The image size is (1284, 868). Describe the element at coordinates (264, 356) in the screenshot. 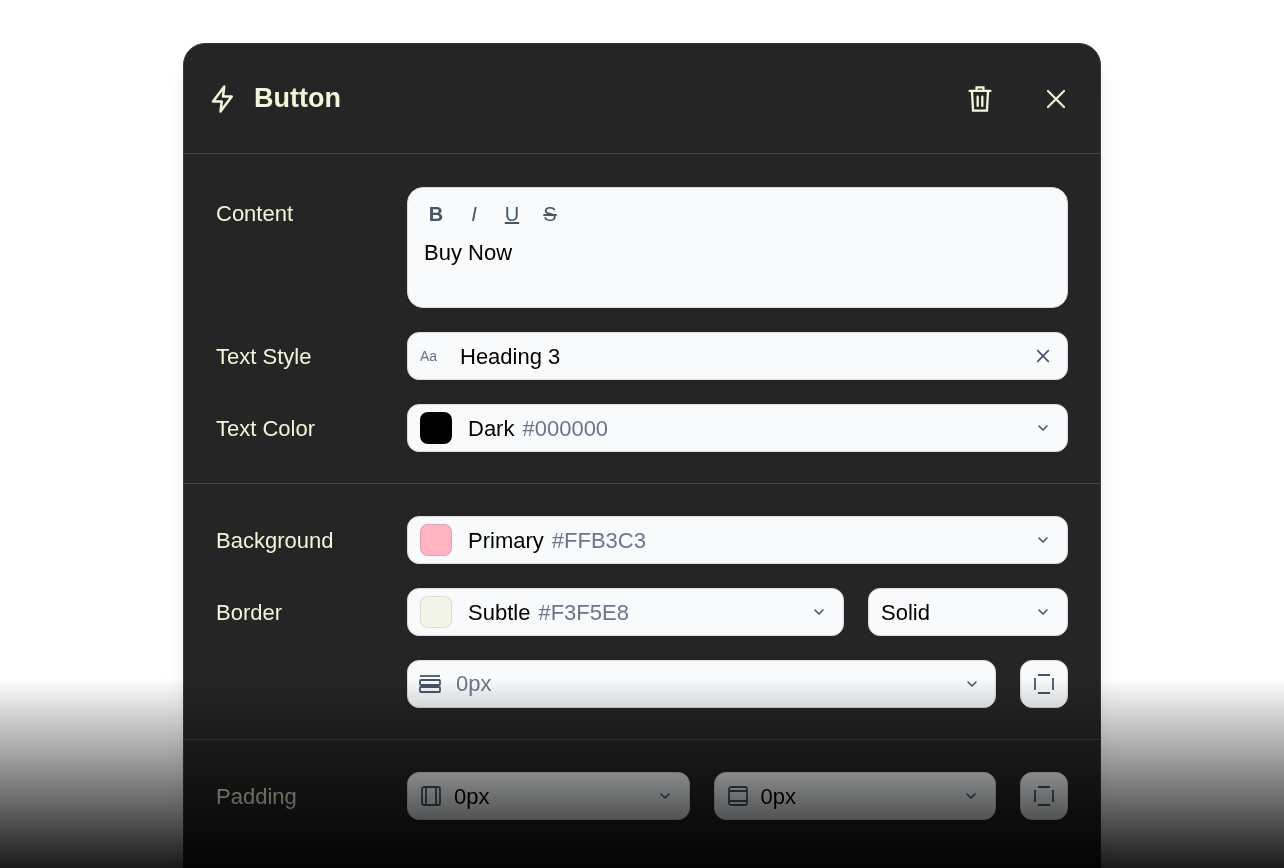

I see `field-label: Text Style` at that location.